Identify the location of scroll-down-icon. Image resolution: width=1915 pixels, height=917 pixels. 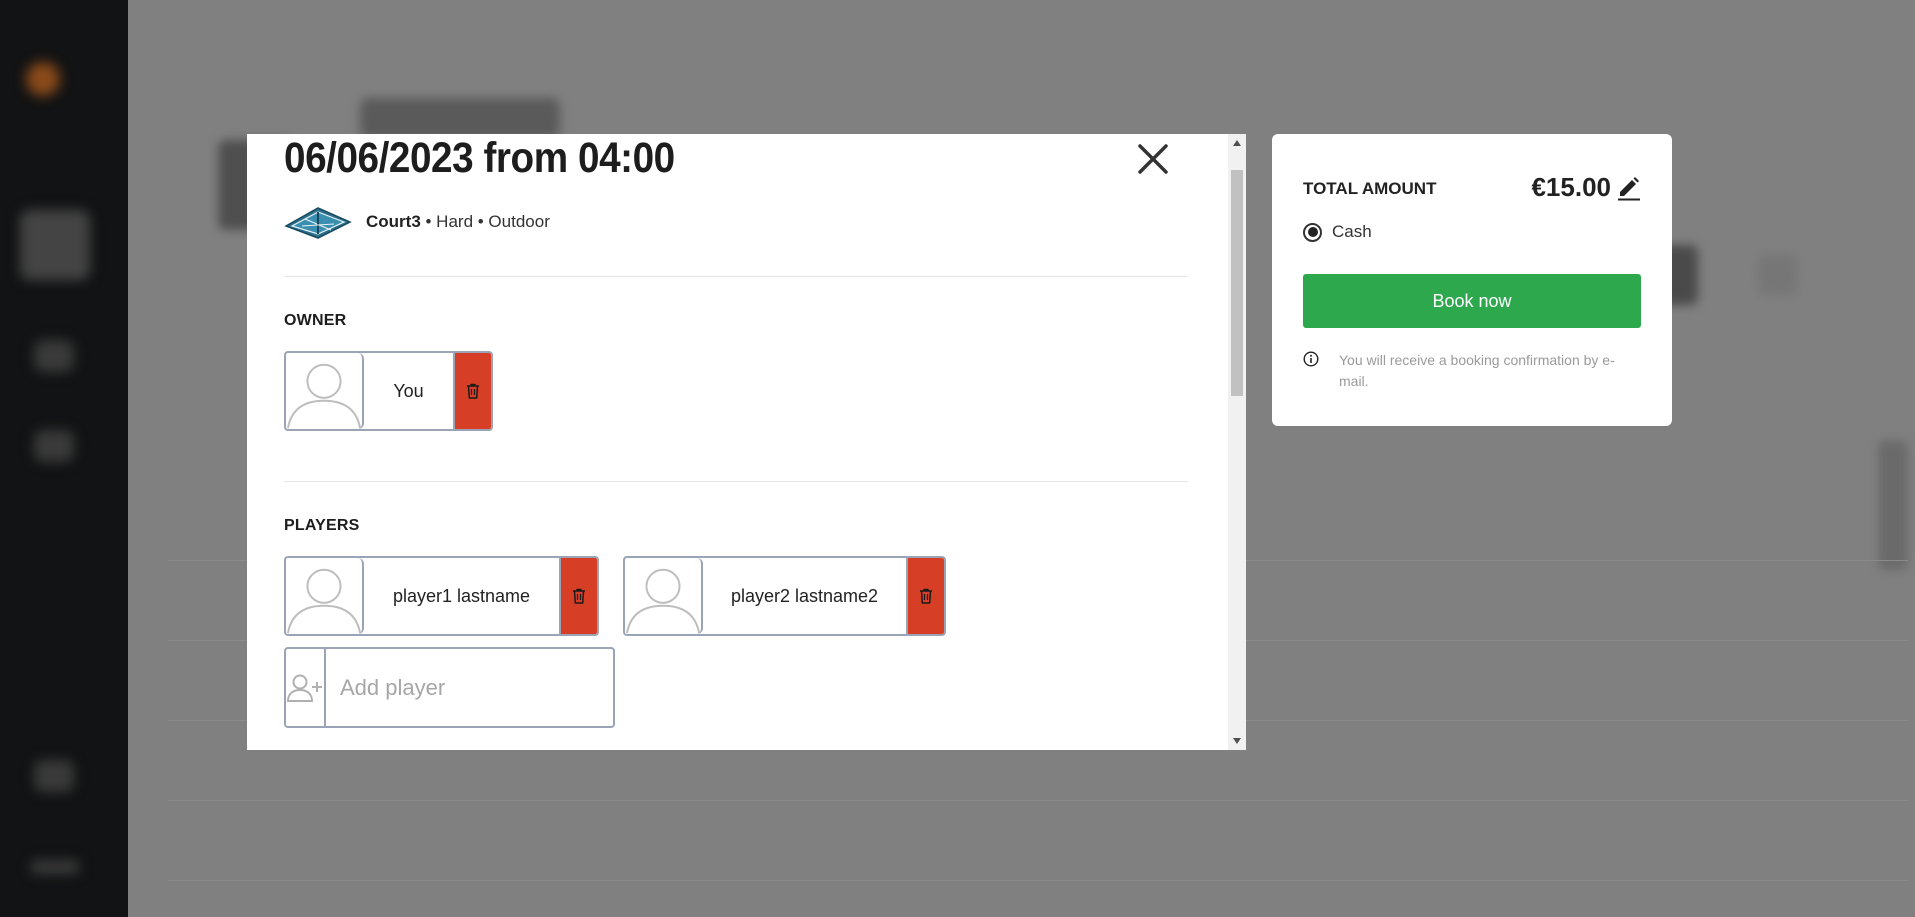
(1237, 741).